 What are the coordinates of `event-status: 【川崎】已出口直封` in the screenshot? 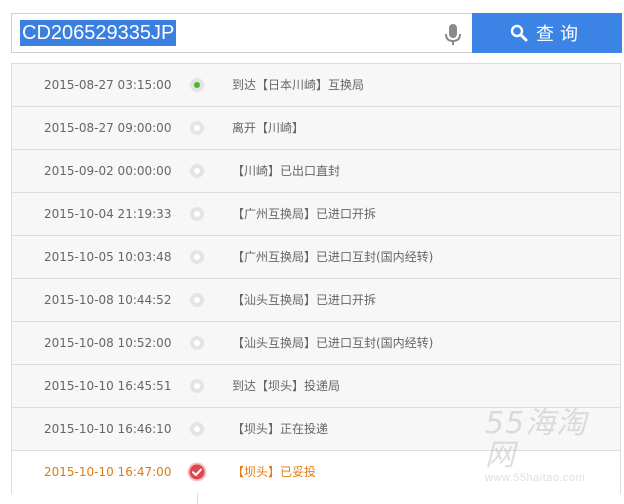 It's located at (286, 171).